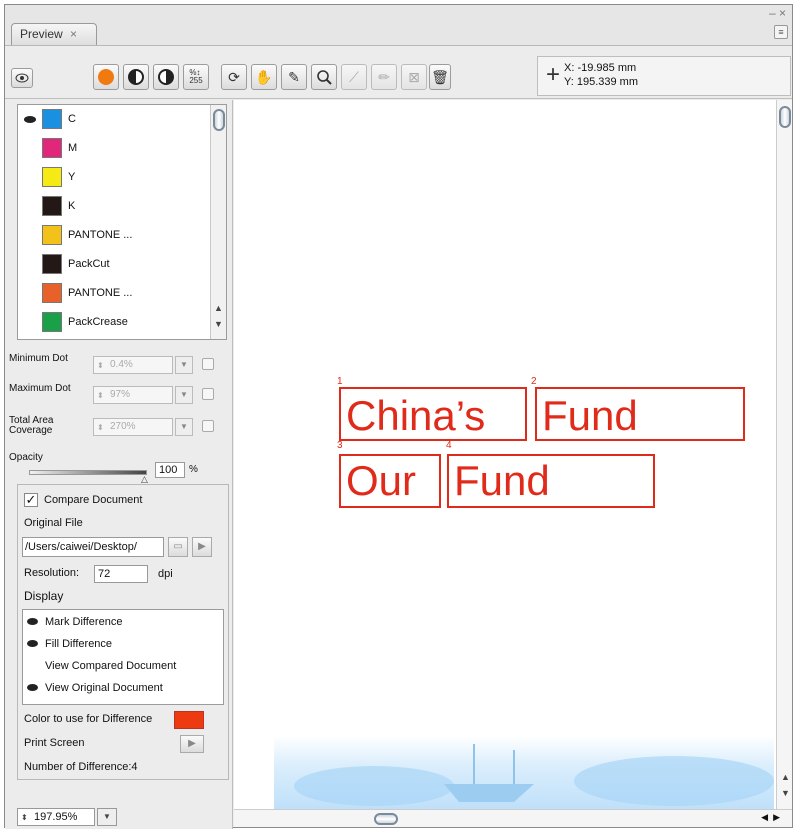 The image size is (797, 829). Describe the element at coordinates (178, 547) in the screenshot. I see `browse-folder-button: ▭` at that location.